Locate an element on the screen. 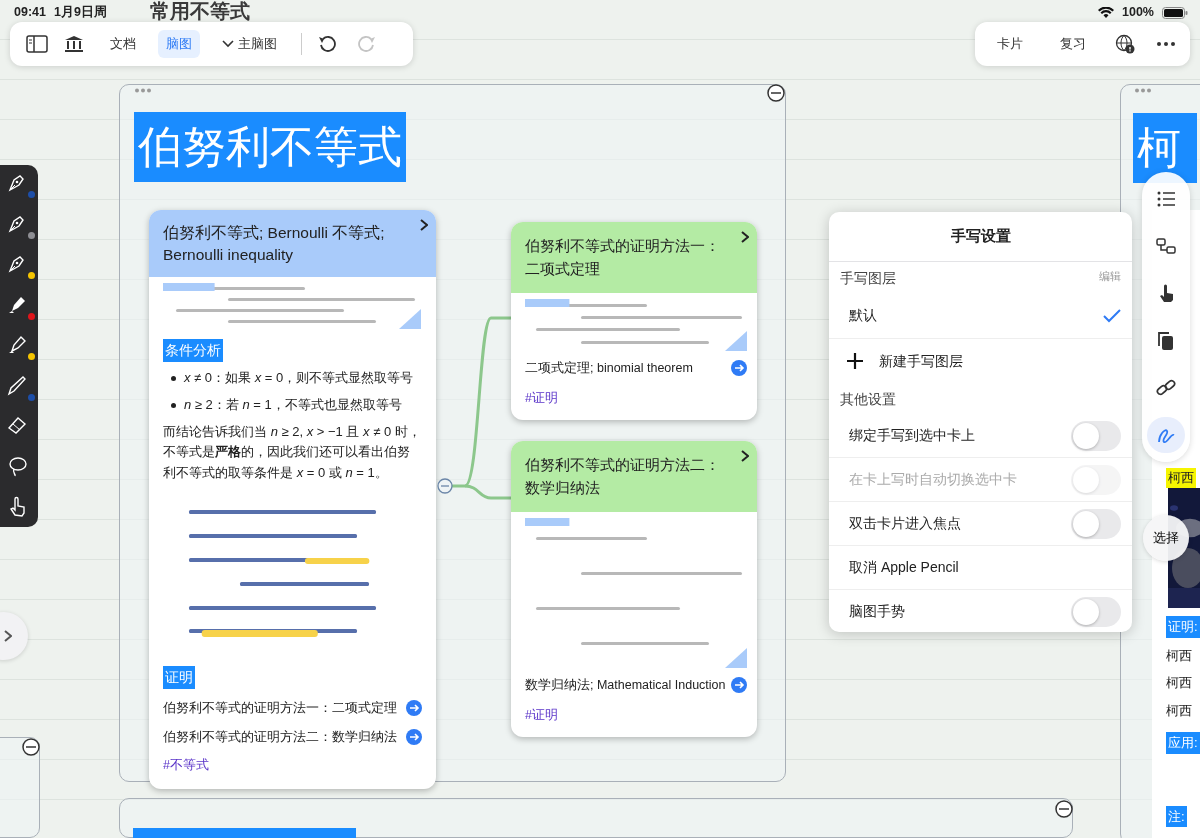 The image size is (1200, 838). copy-icon is located at coordinates (1166, 340).